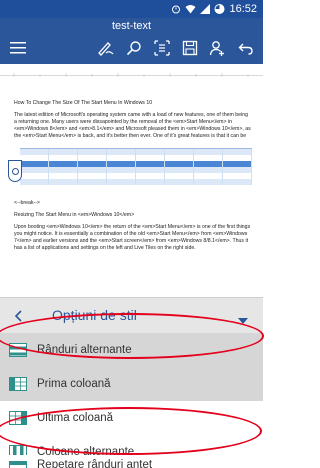  Describe the element at coordinates (219, 9) in the screenshot. I see `battery-icon` at that location.